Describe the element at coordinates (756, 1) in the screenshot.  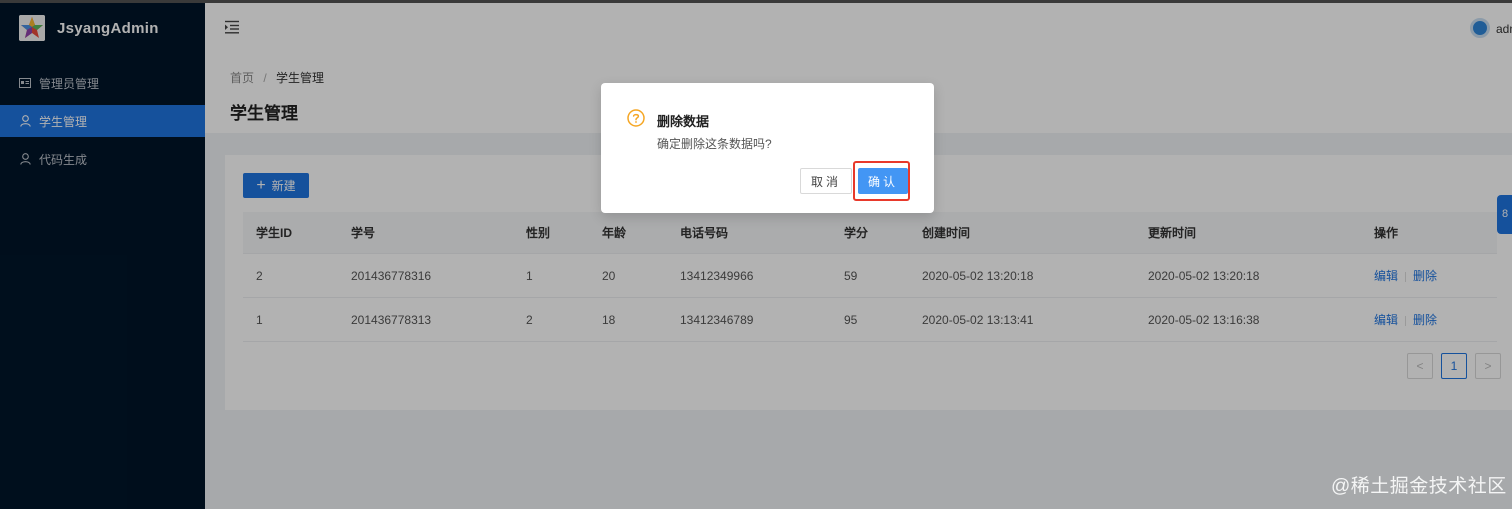
I see `window-top-border` at that location.